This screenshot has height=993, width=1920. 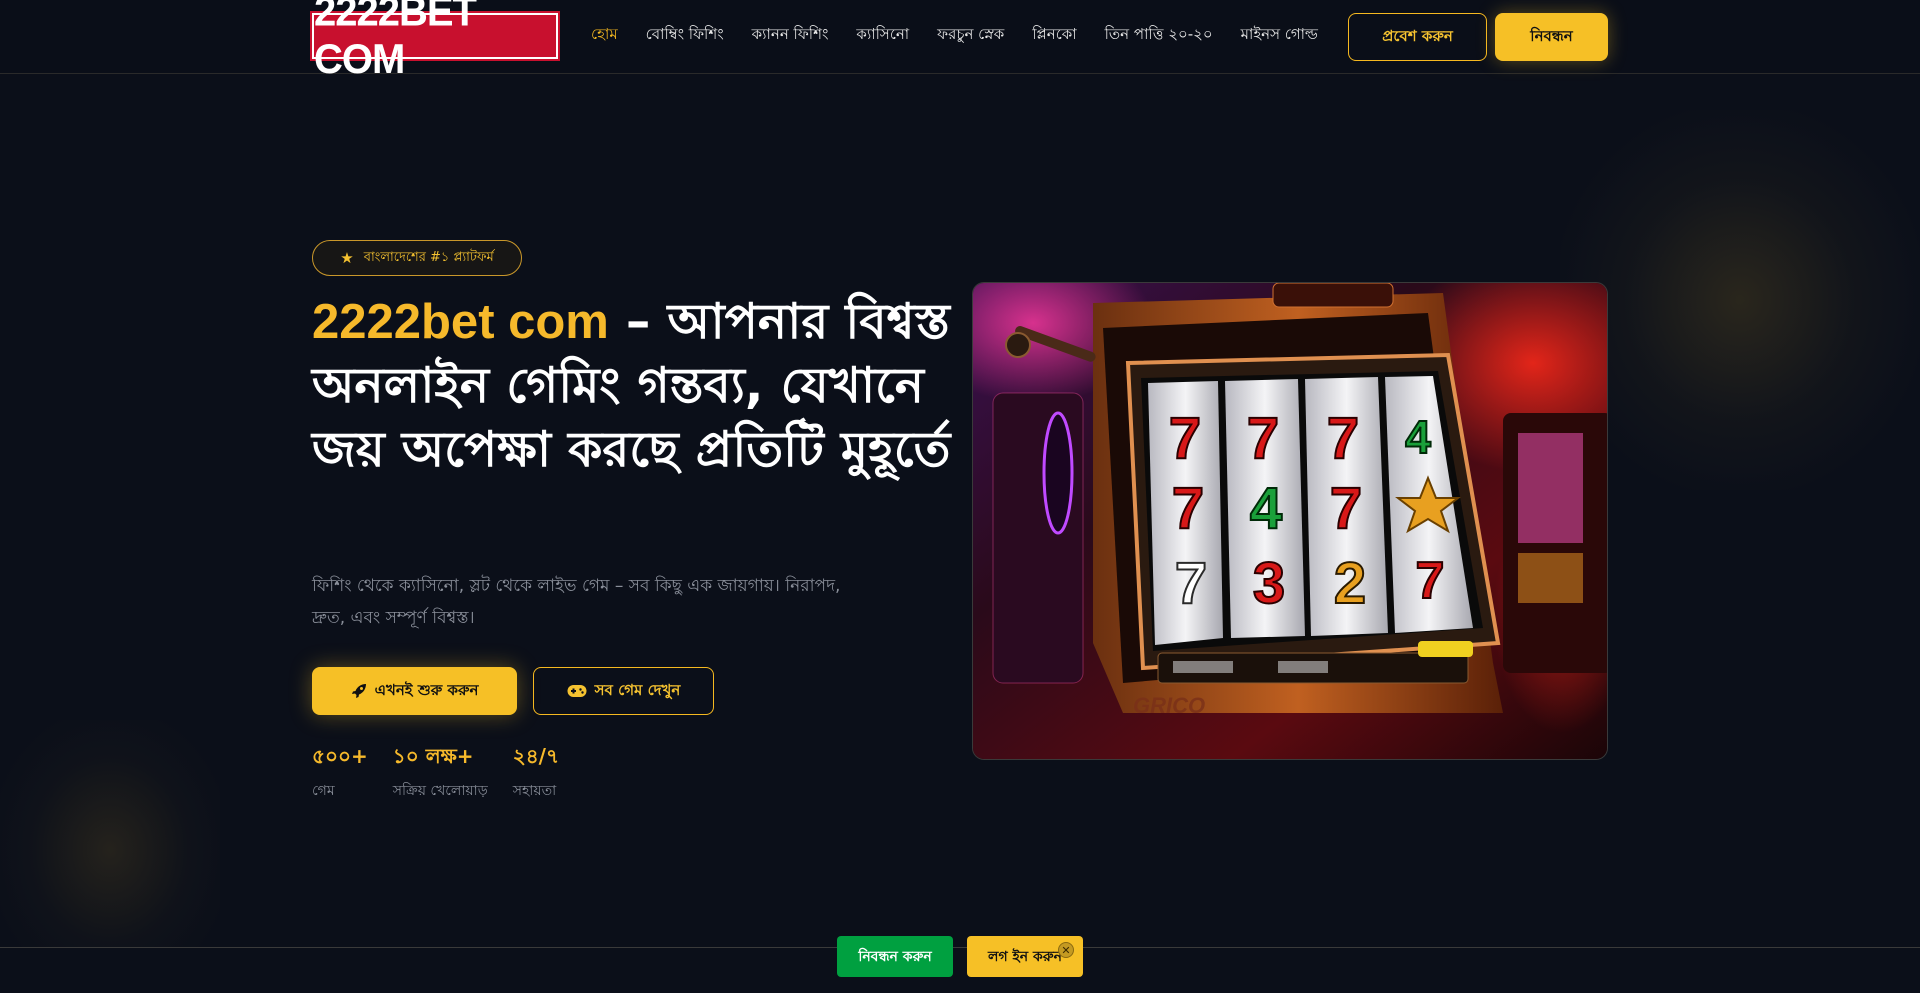 I want to click on svg-text: 3, so click(x=1269, y=583).